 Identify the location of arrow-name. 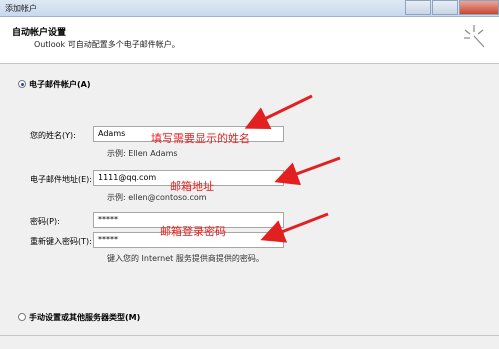
(278, 111).